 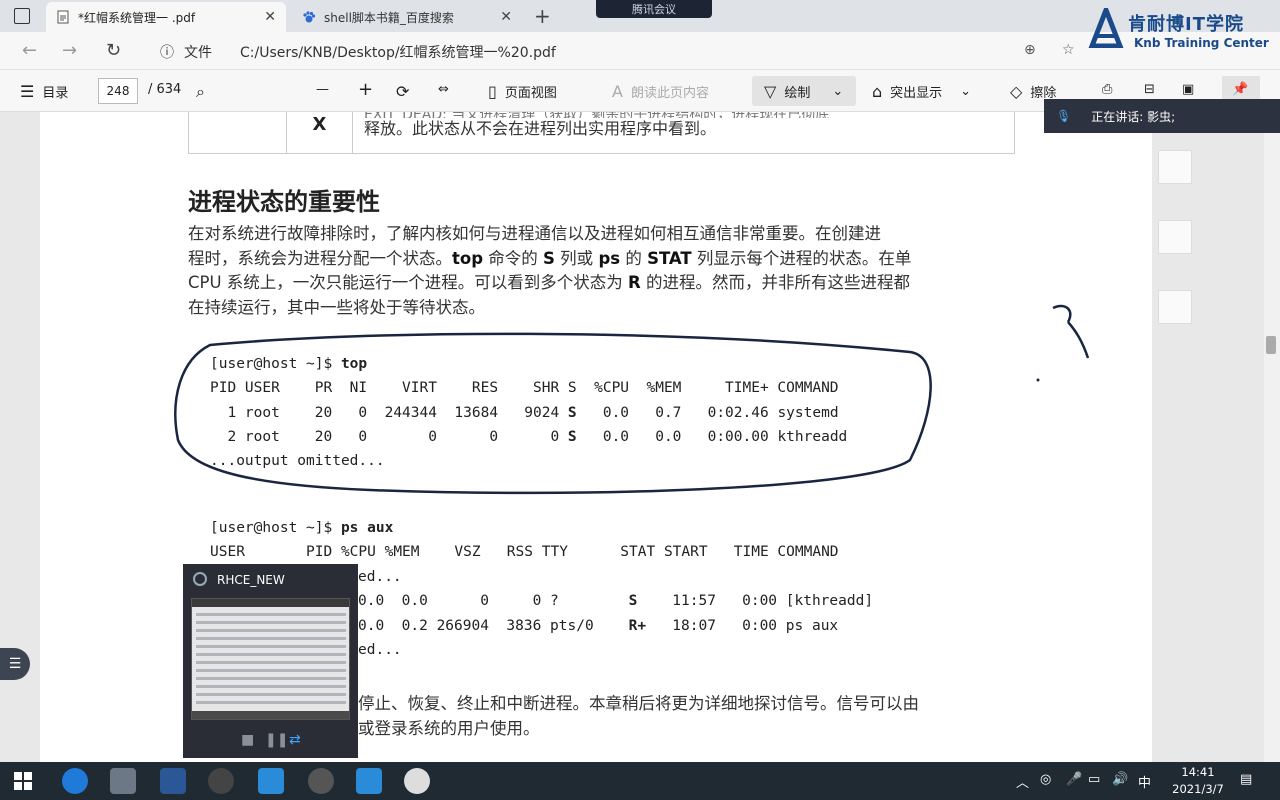 I want to click on table-desc-clipped: EXIT_DEAD: 当父进程清理（获取）剩余的子进程结构时，进程现在已彻底, so click(x=684, y=115).